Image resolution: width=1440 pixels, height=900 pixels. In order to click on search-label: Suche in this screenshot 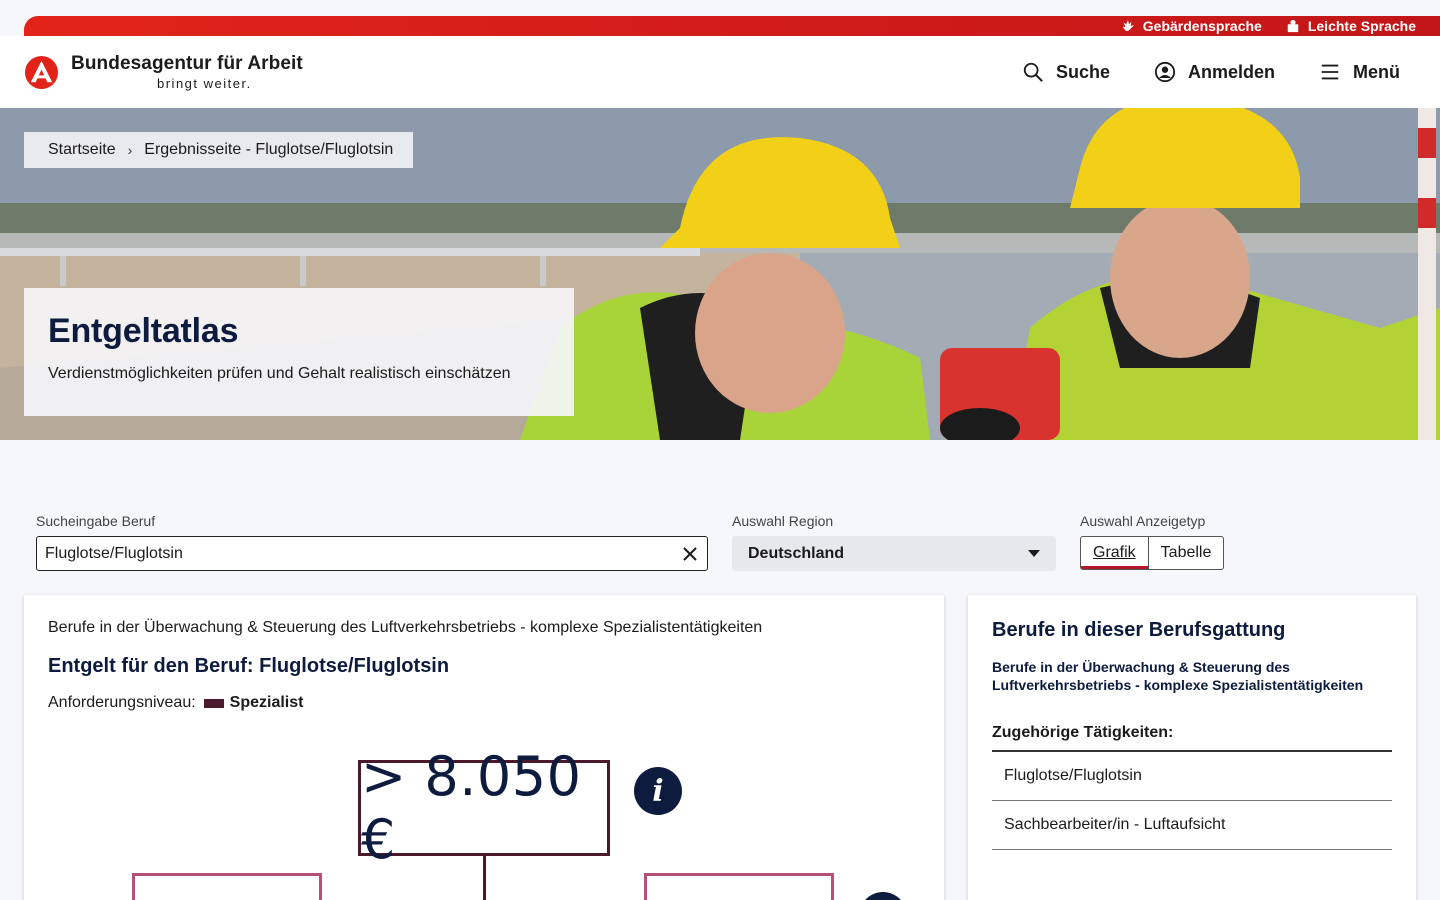, I will do `click(1082, 71)`.